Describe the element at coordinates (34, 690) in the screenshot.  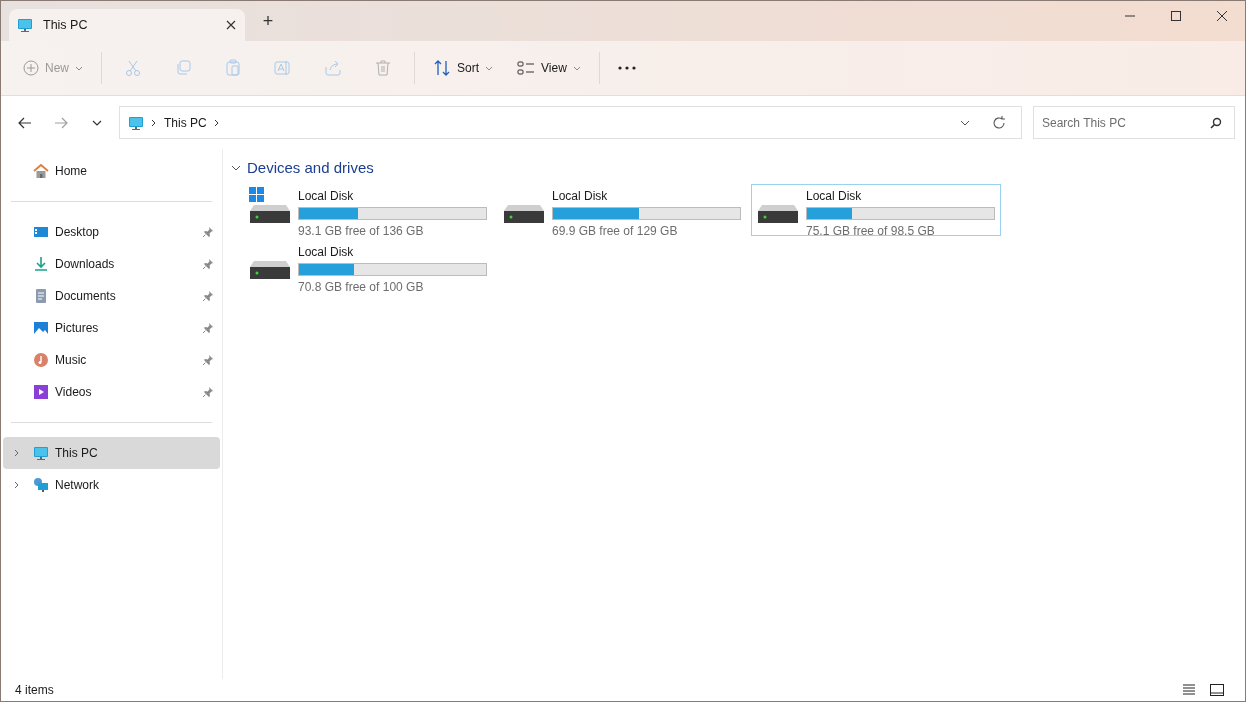
I see `item-count: 4 items` at that location.